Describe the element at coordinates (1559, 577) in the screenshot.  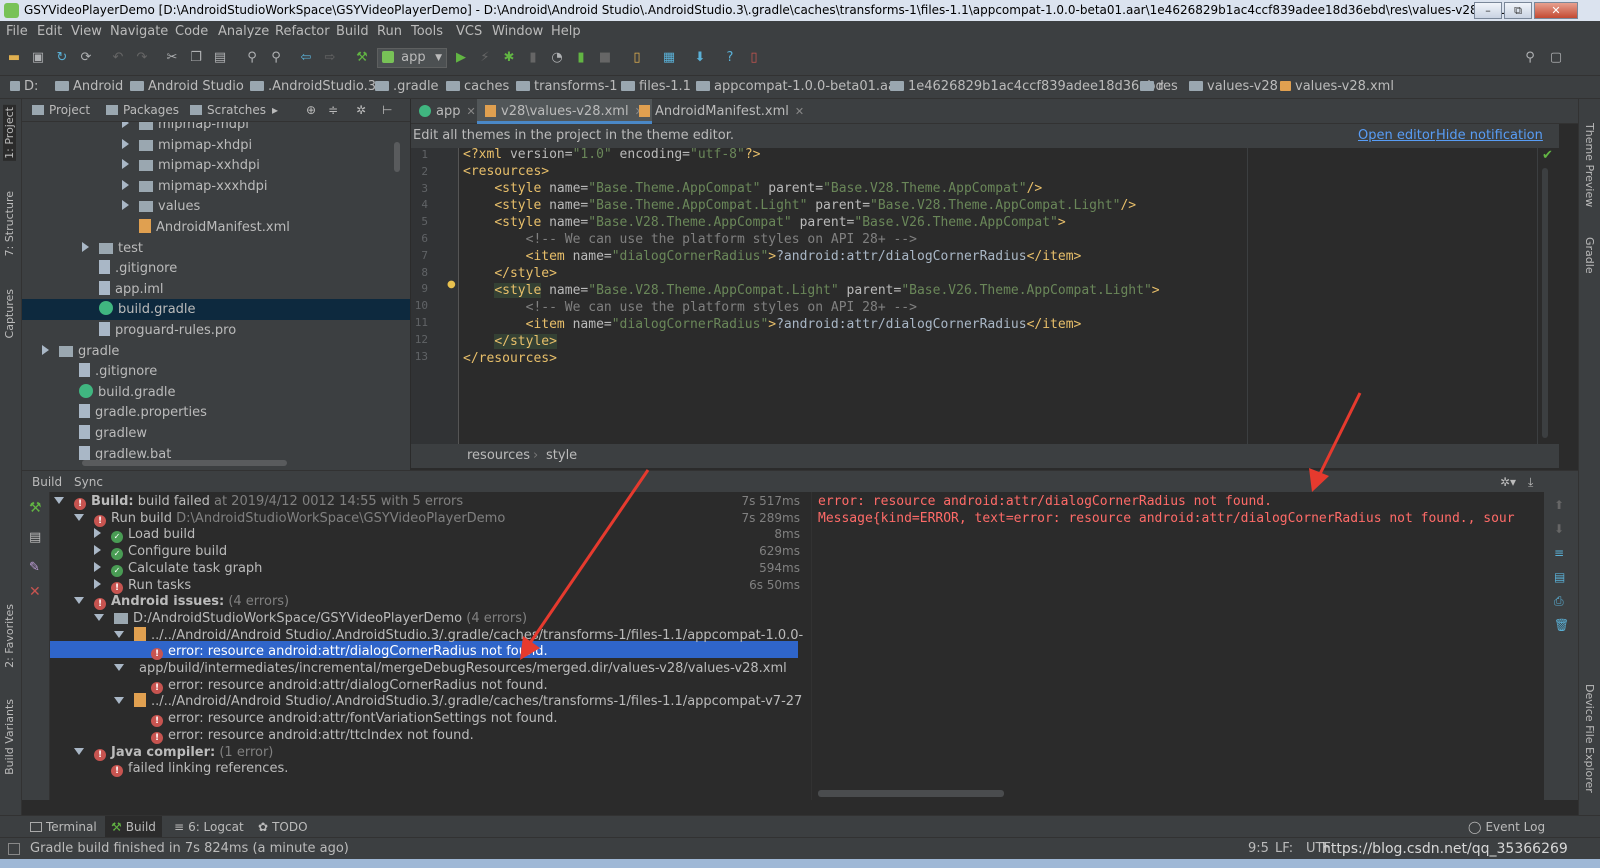
I see `scroll-to-end-icon: ▤` at that location.